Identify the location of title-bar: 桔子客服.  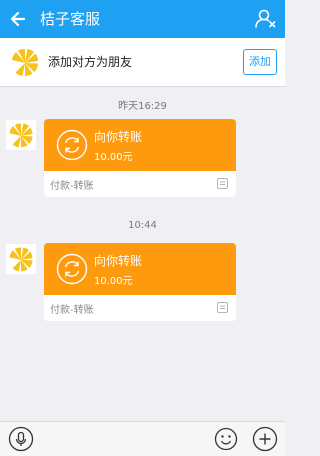
(142, 19).